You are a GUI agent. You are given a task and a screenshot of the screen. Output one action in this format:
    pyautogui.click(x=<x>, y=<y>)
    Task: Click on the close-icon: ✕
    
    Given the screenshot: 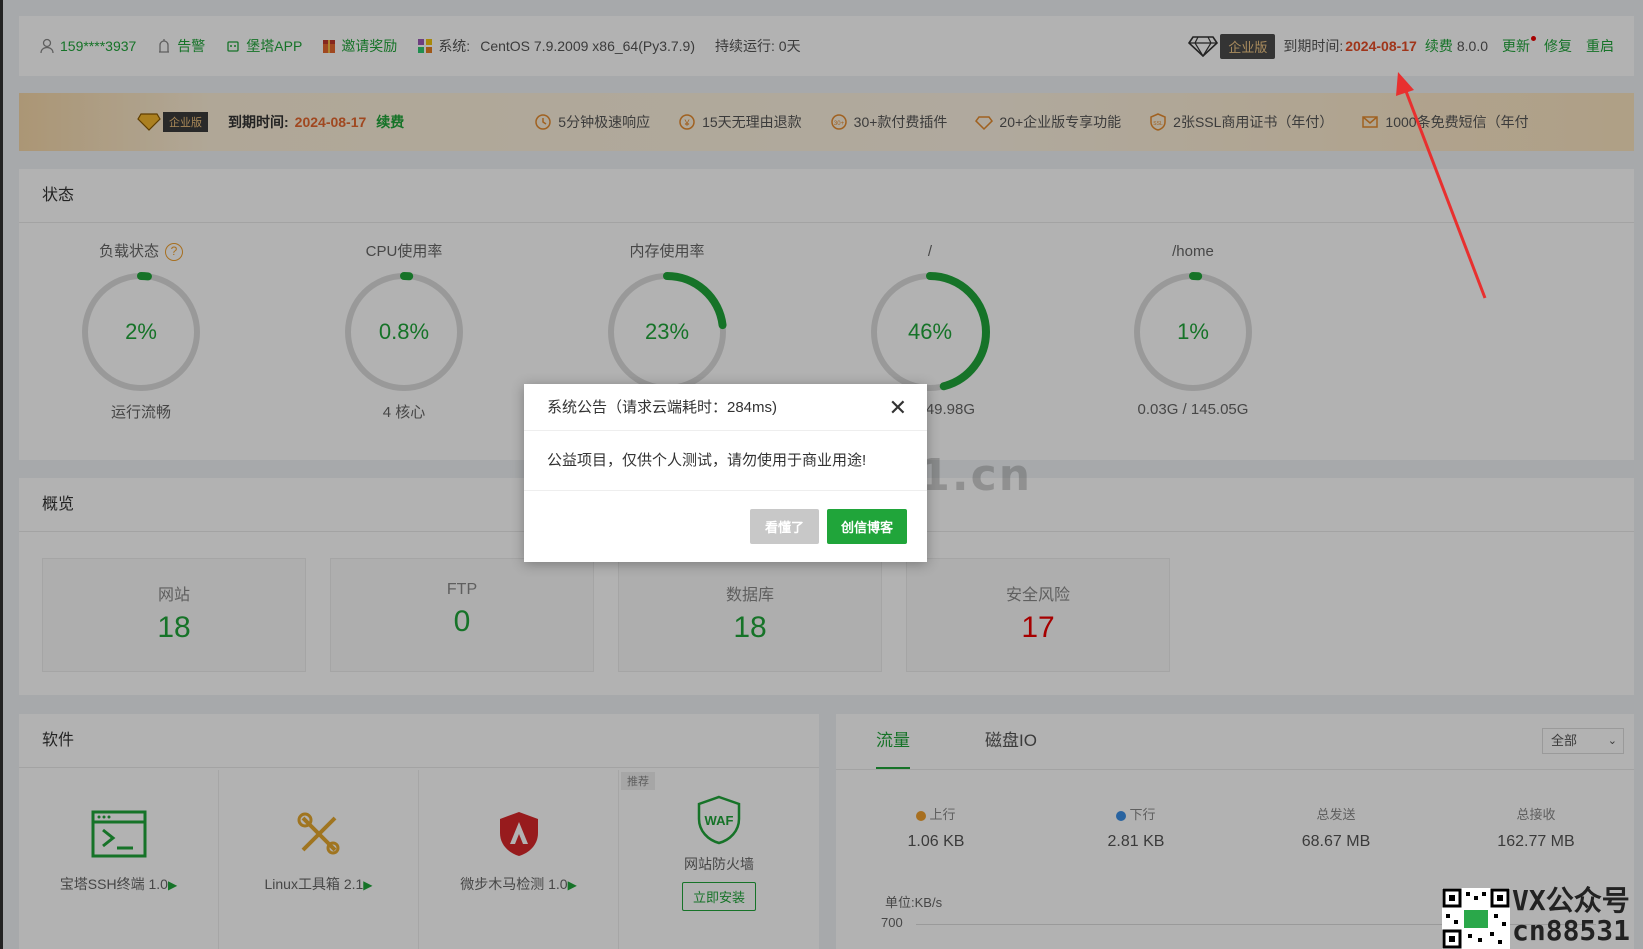 What is the action you would take?
    pyautogui.click(x=898, y=407)
    